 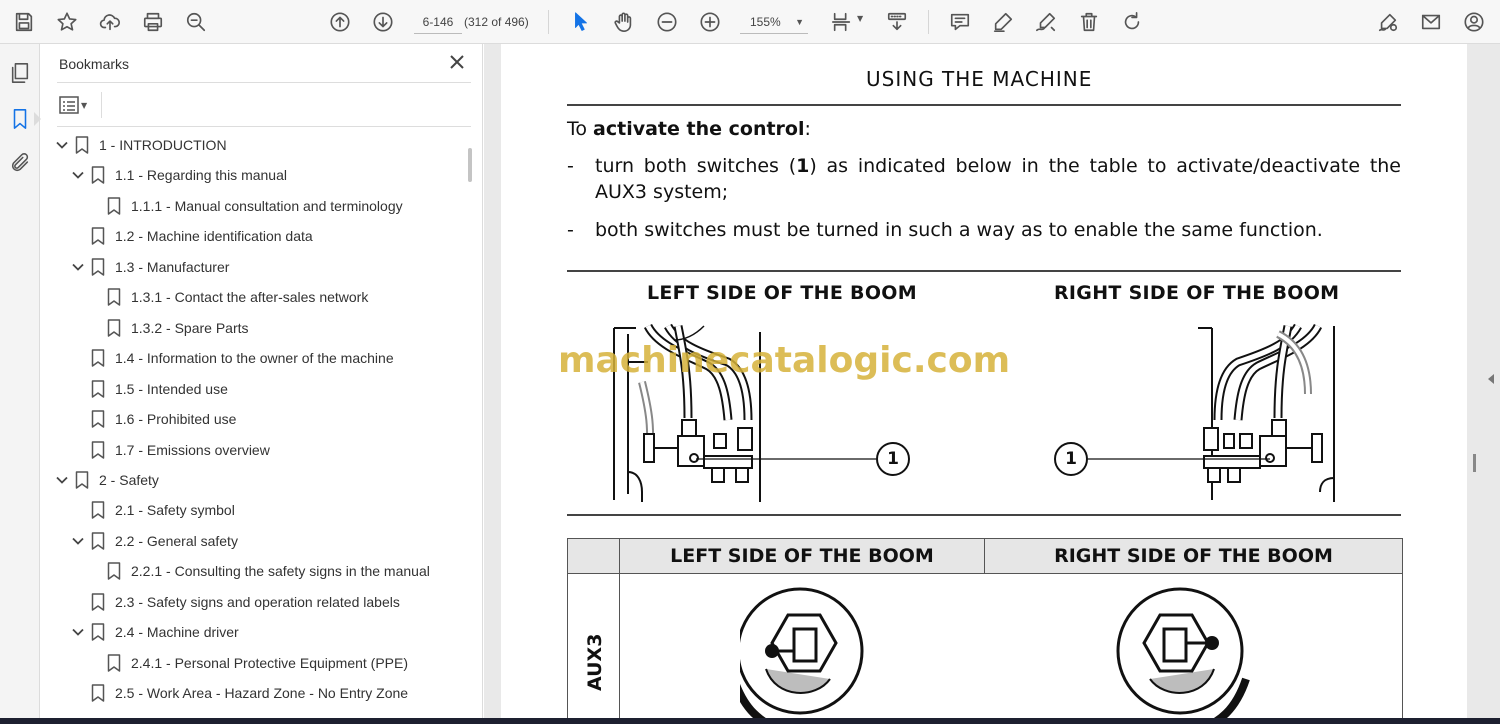 I want to click on bookmark-item: 1.3.1 - Contact the after-sales network, so click(x=227, y=297).